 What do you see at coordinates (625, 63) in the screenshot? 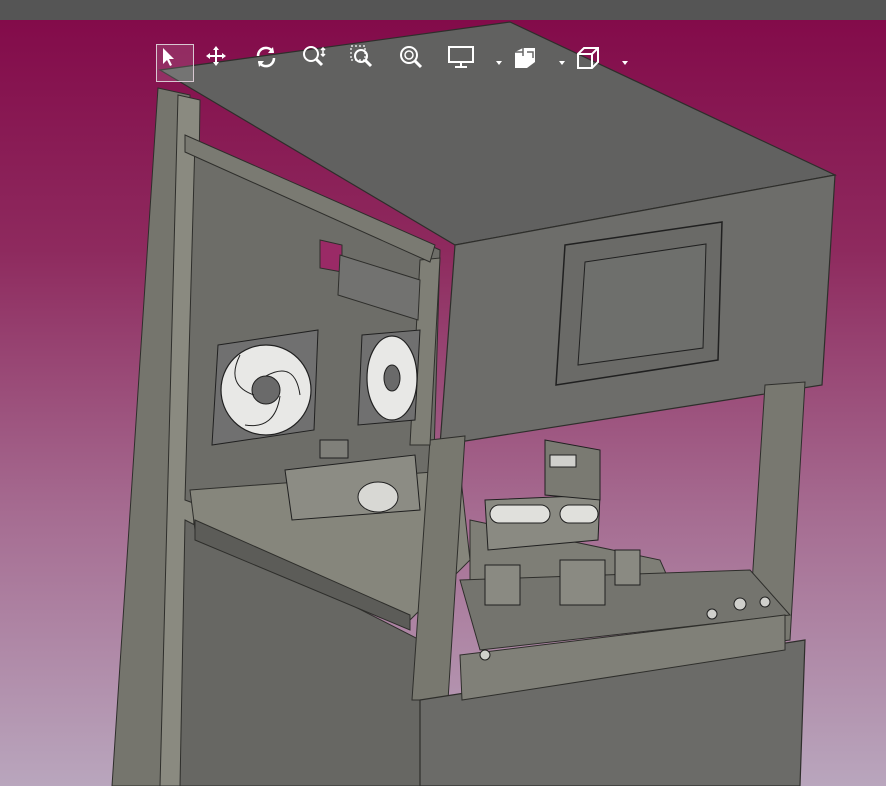
I see `view-orientation-dropdown` at bounding box center [625, 63].